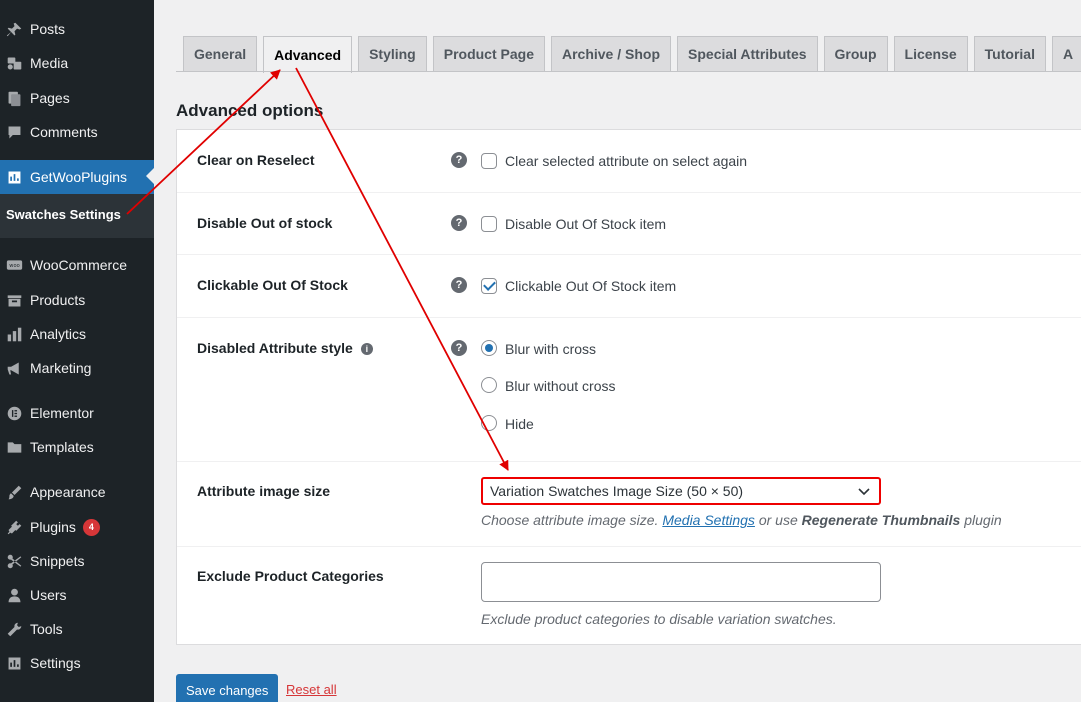  I want to click on desc-prefix: Choose attribute image size., so click(570, 520).